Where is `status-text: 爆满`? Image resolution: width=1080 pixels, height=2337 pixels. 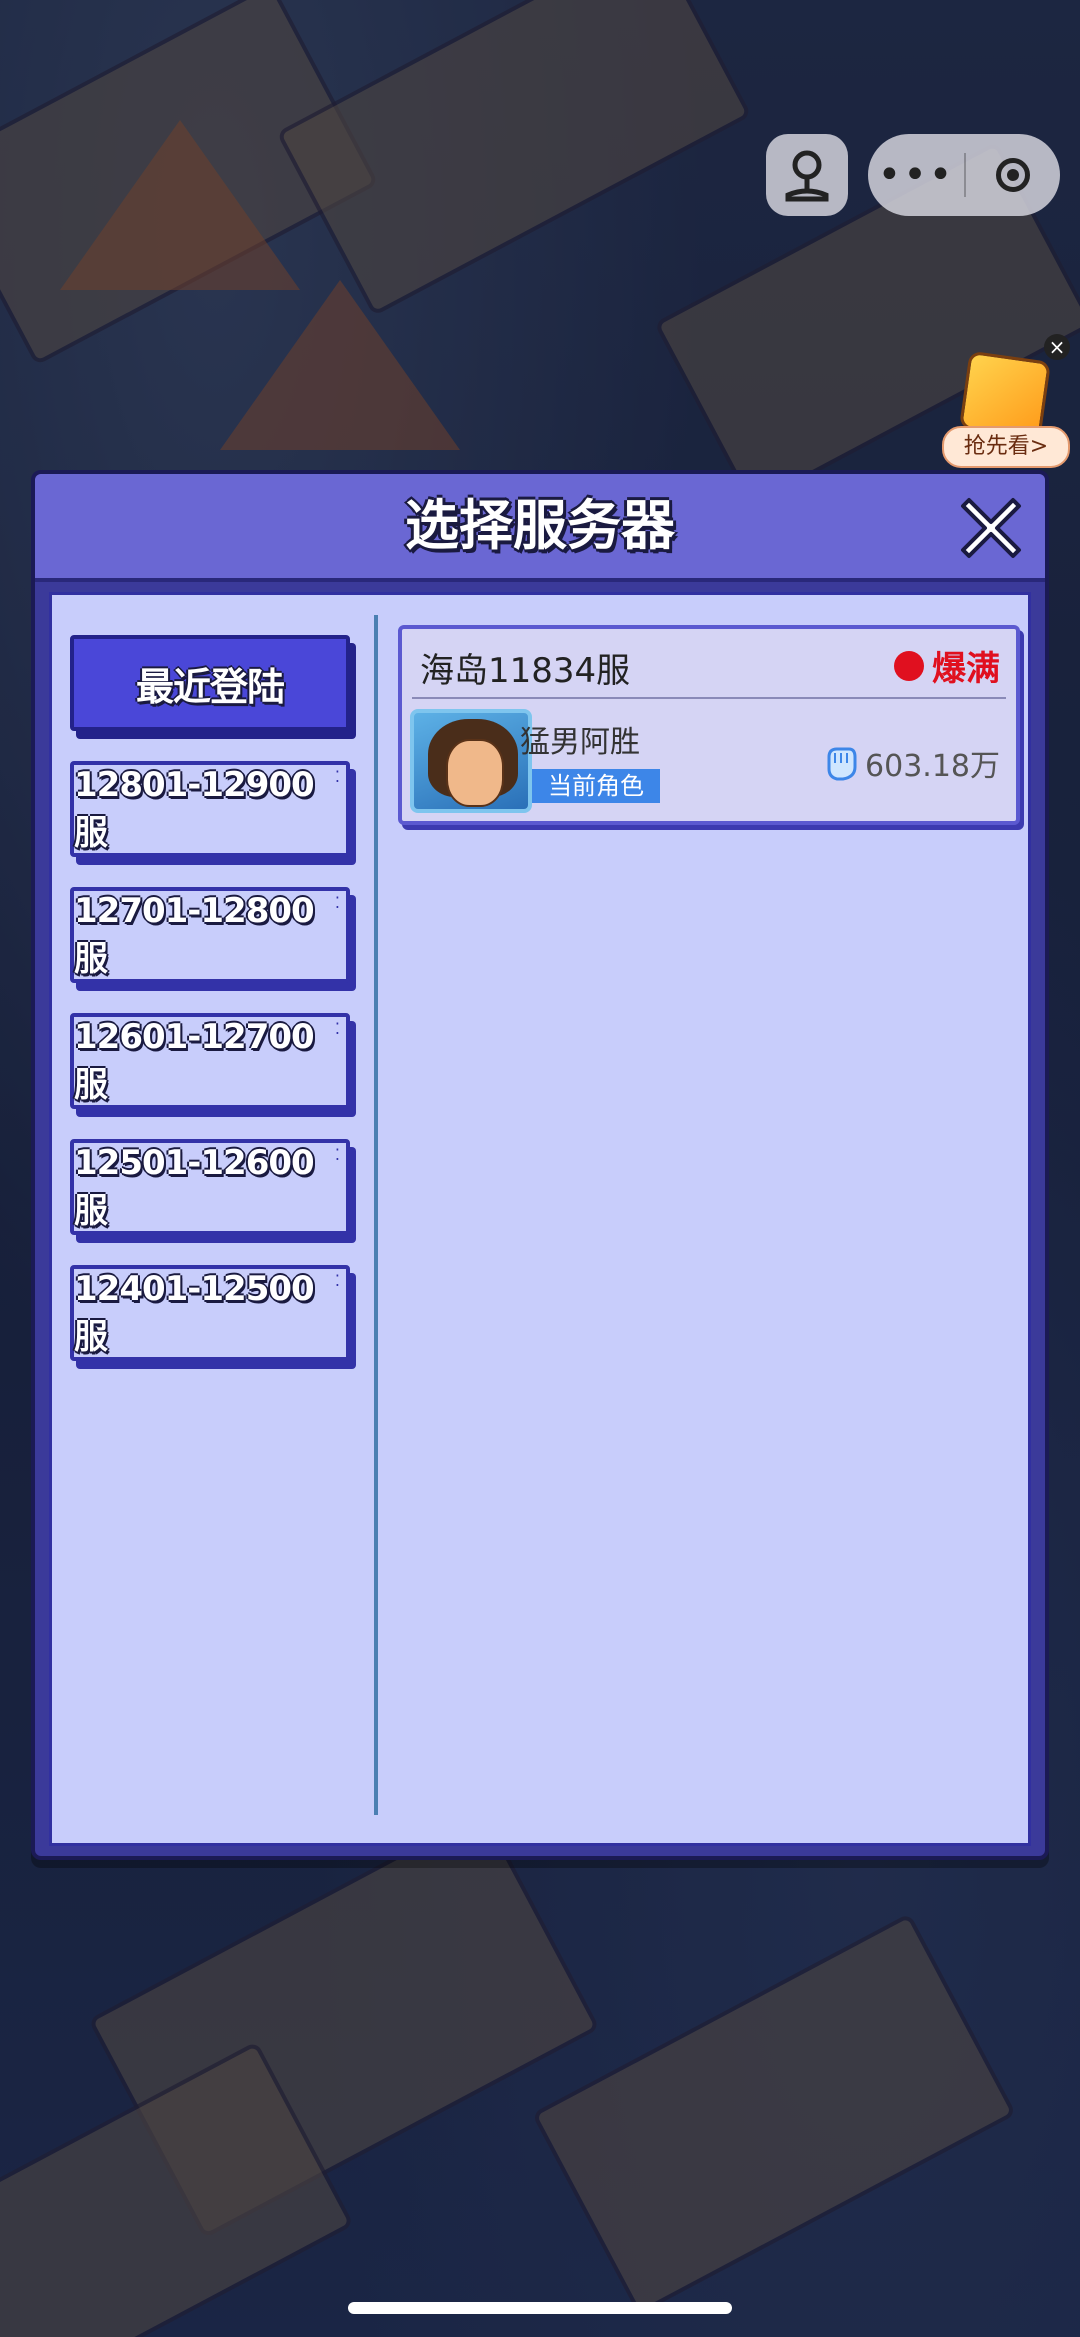 status-text: 爆满 is located at coordinates (966, 669).